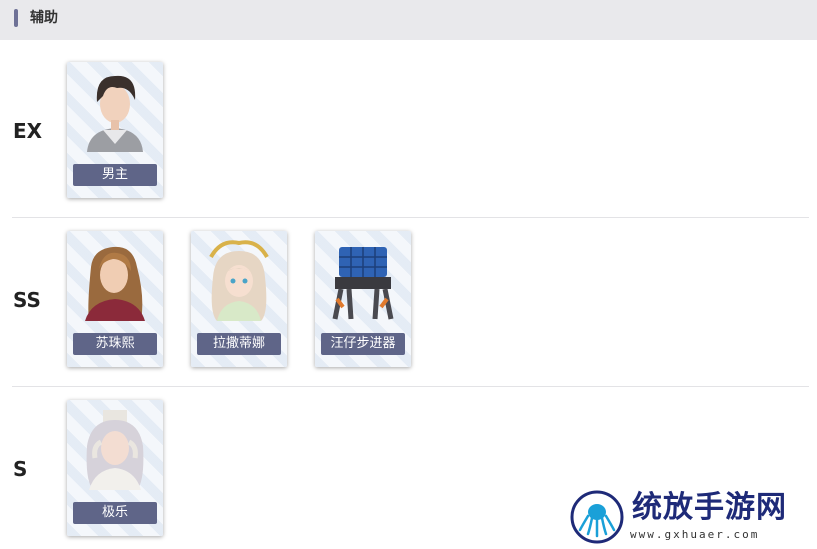 This screenshot has height=549, width=817. Describe the element at coordinates (28, 131) in the screenshot. I see `tier-label-ex: EX` at that location.